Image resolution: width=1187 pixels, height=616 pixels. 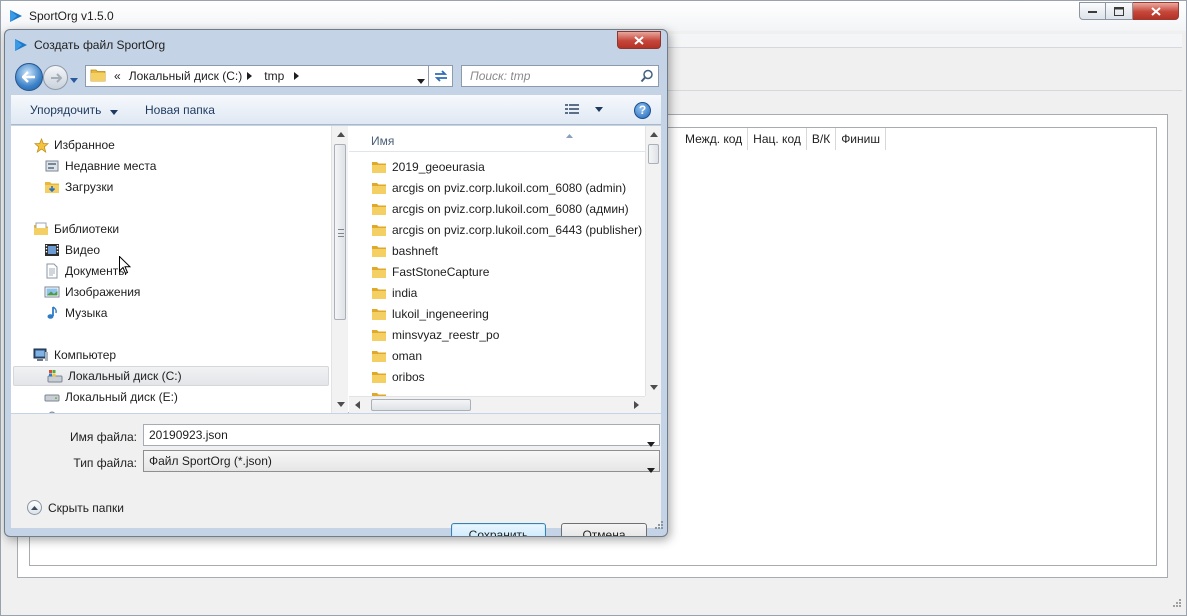 What do you see at coordinates (584, 109) in the screenshot?
I see `change-view-button` at bounding box center [584, 109].